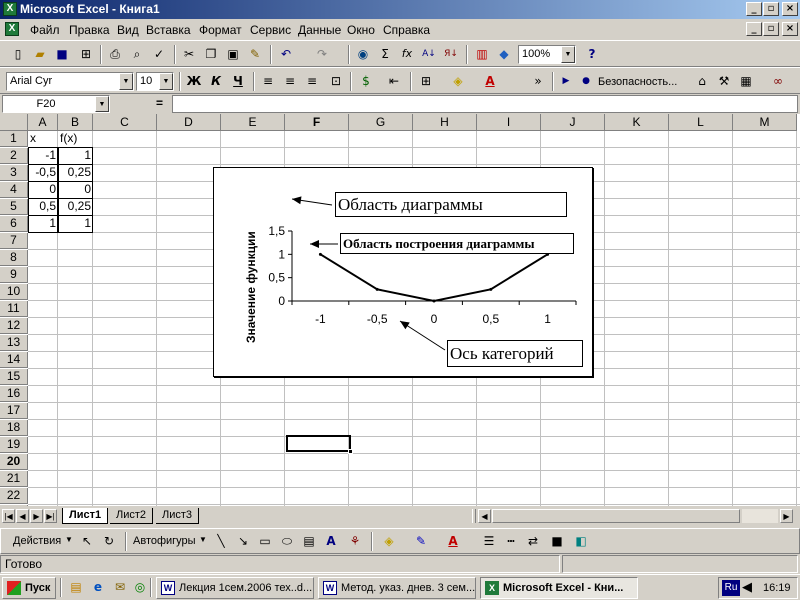  What do you see at coordinates (355, 541) in the screenshot?
I see `clipart-icon: ⚘` at bounding box center [355, 541].